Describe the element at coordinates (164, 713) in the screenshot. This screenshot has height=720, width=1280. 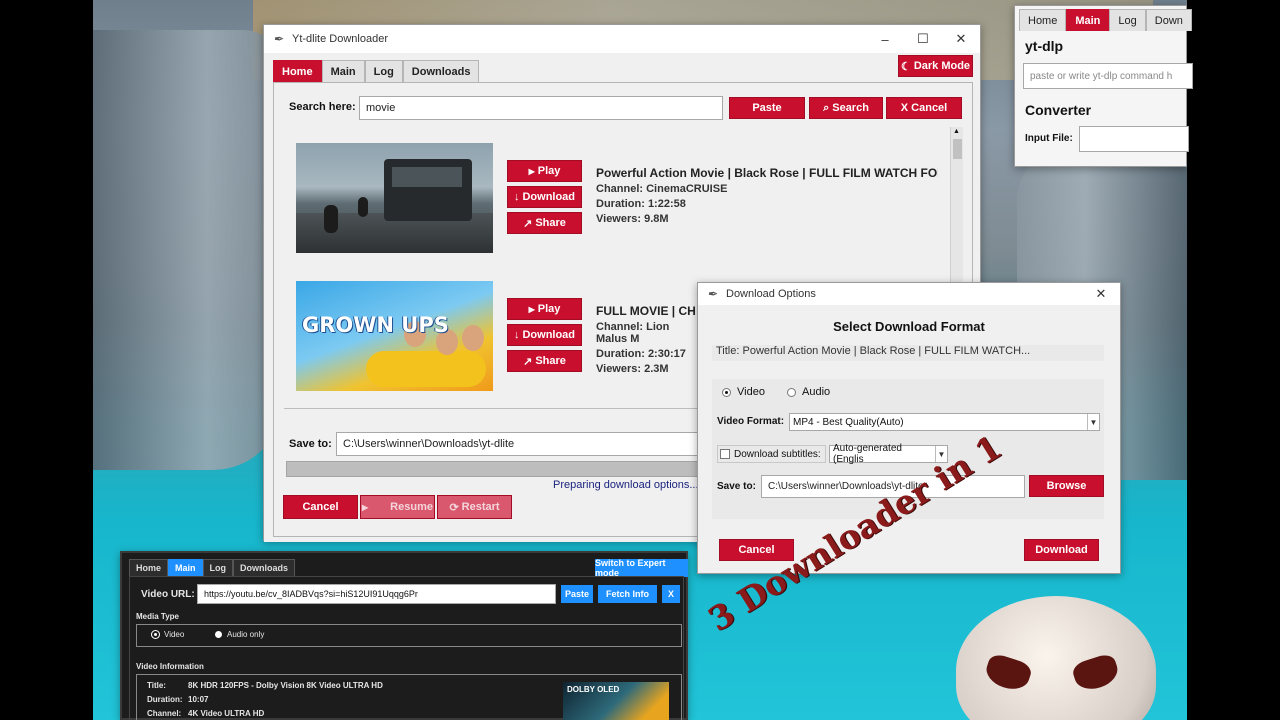
I see `info-channel-label: Channel:` at that location.